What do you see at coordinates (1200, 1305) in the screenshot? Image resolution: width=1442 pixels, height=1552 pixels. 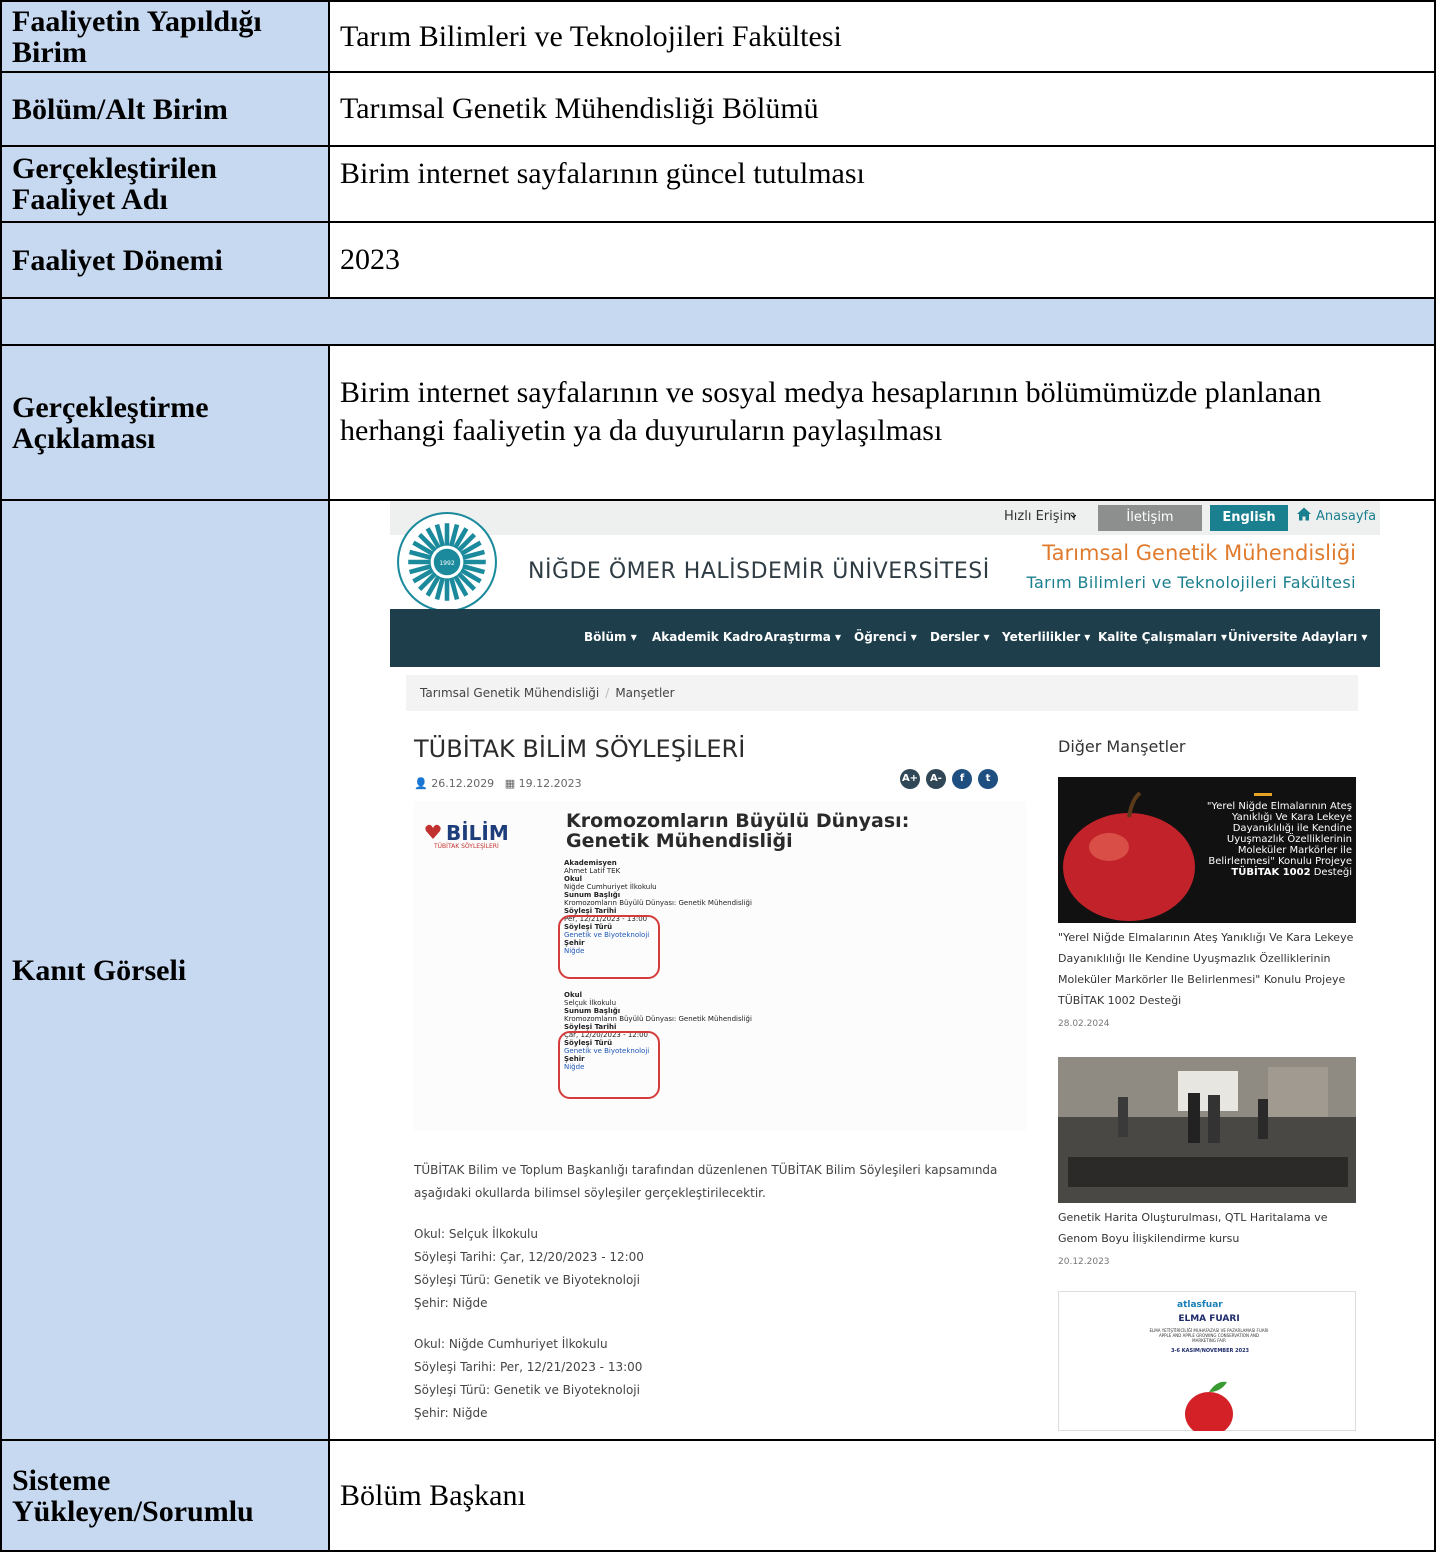 I see `atlasfuar-brand: atlasfuar` at bounding box center [1200, 1305].